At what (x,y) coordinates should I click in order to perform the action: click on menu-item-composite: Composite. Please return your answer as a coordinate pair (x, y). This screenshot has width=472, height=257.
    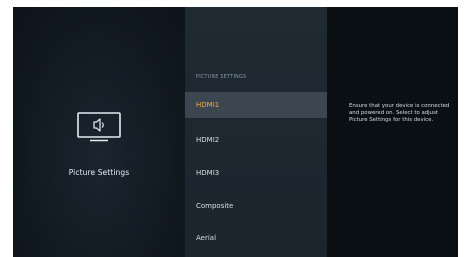
    Looking at the image, I should click on (256, 206).